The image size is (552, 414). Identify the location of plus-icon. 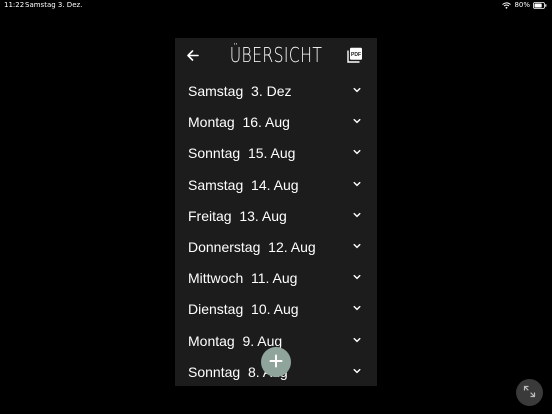
(276, 362).